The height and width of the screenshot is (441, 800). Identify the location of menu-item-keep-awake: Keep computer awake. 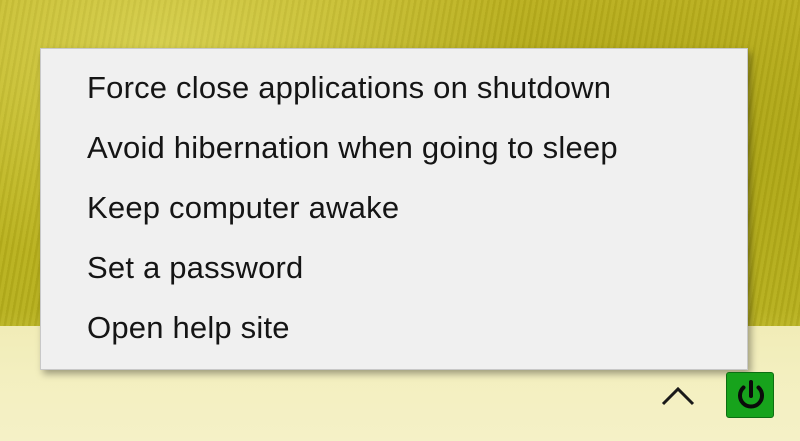
(394, 208).